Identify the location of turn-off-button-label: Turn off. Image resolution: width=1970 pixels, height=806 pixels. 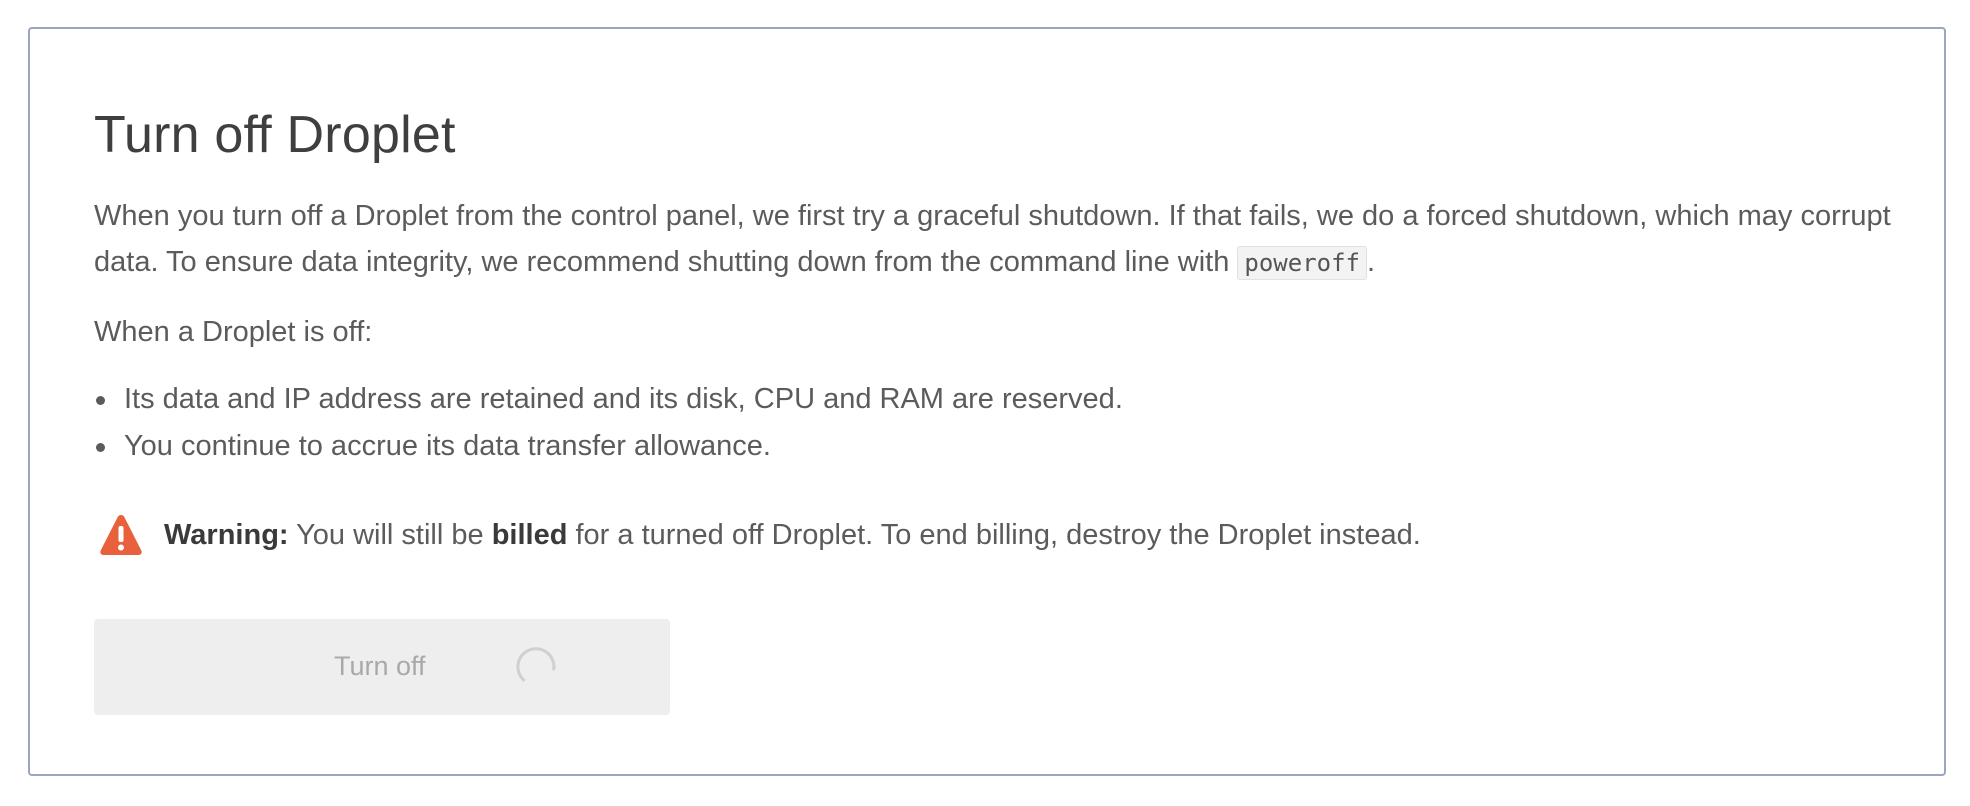
(380, 666).